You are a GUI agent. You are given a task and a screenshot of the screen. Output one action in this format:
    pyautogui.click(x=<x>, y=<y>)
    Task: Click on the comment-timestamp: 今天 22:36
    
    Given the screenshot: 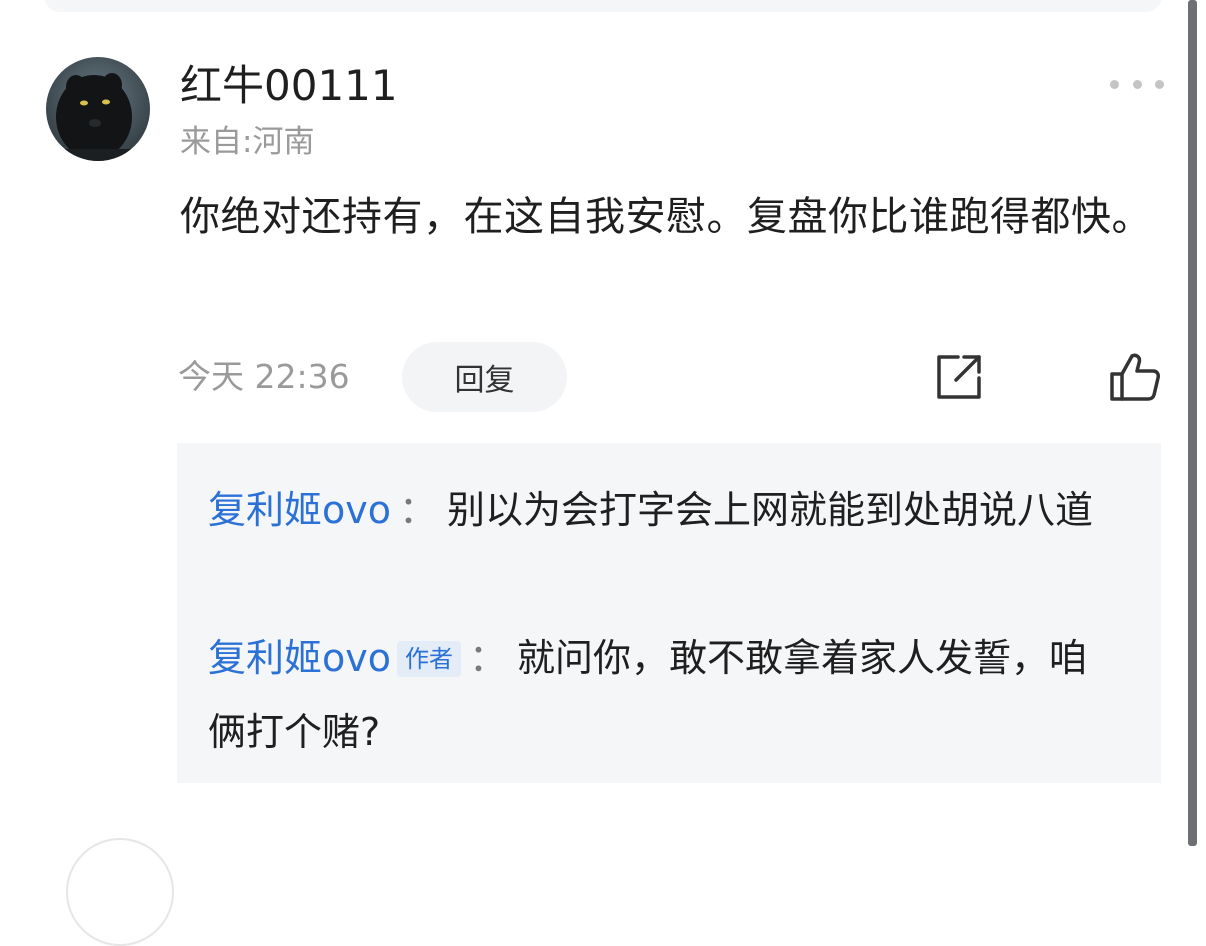 What is the action you would take?
    pyautogui.click(x=264, y=376)
    